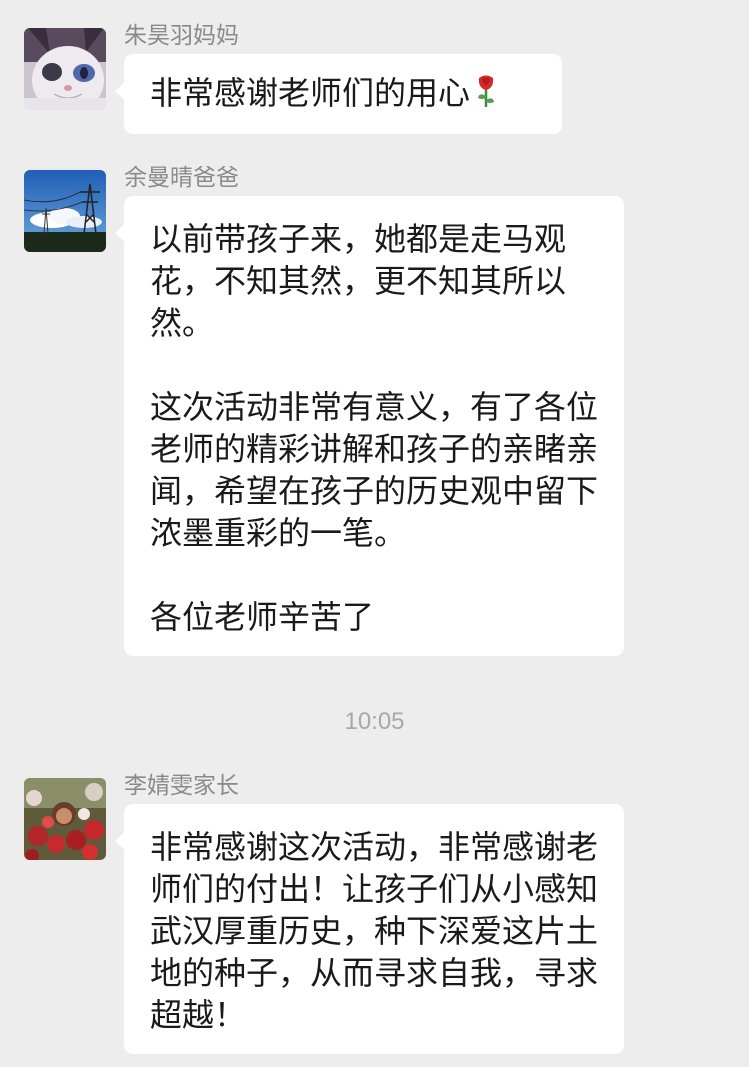  What do you see at coordinates (486, 96) in the screenshot?
I see `rose-icon` at bounding box center [486, 96].